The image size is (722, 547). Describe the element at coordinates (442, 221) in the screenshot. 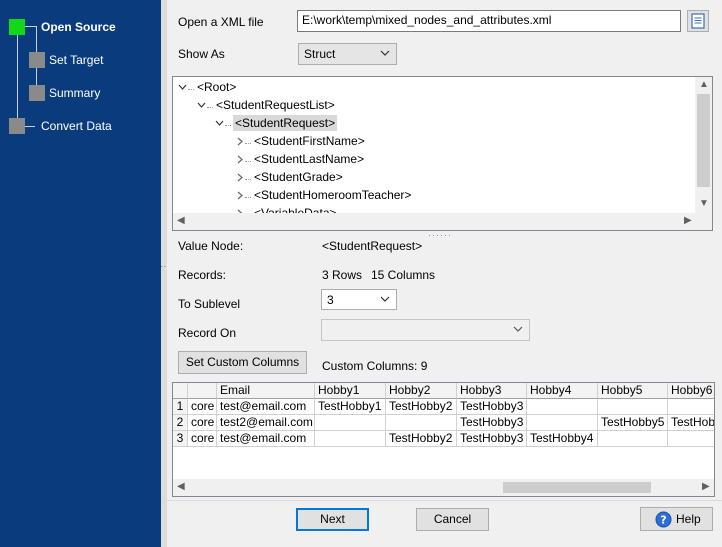

I see `tree-horizontal-scrollbar: ◀ ▶` at that location.